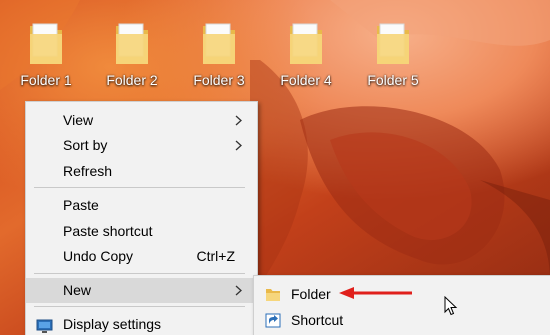 This screenshot has width=550, height=335. Describe the element at coordinates (141, 205) in the screenshot. I see `menu-item-paste: Paste` at that location.